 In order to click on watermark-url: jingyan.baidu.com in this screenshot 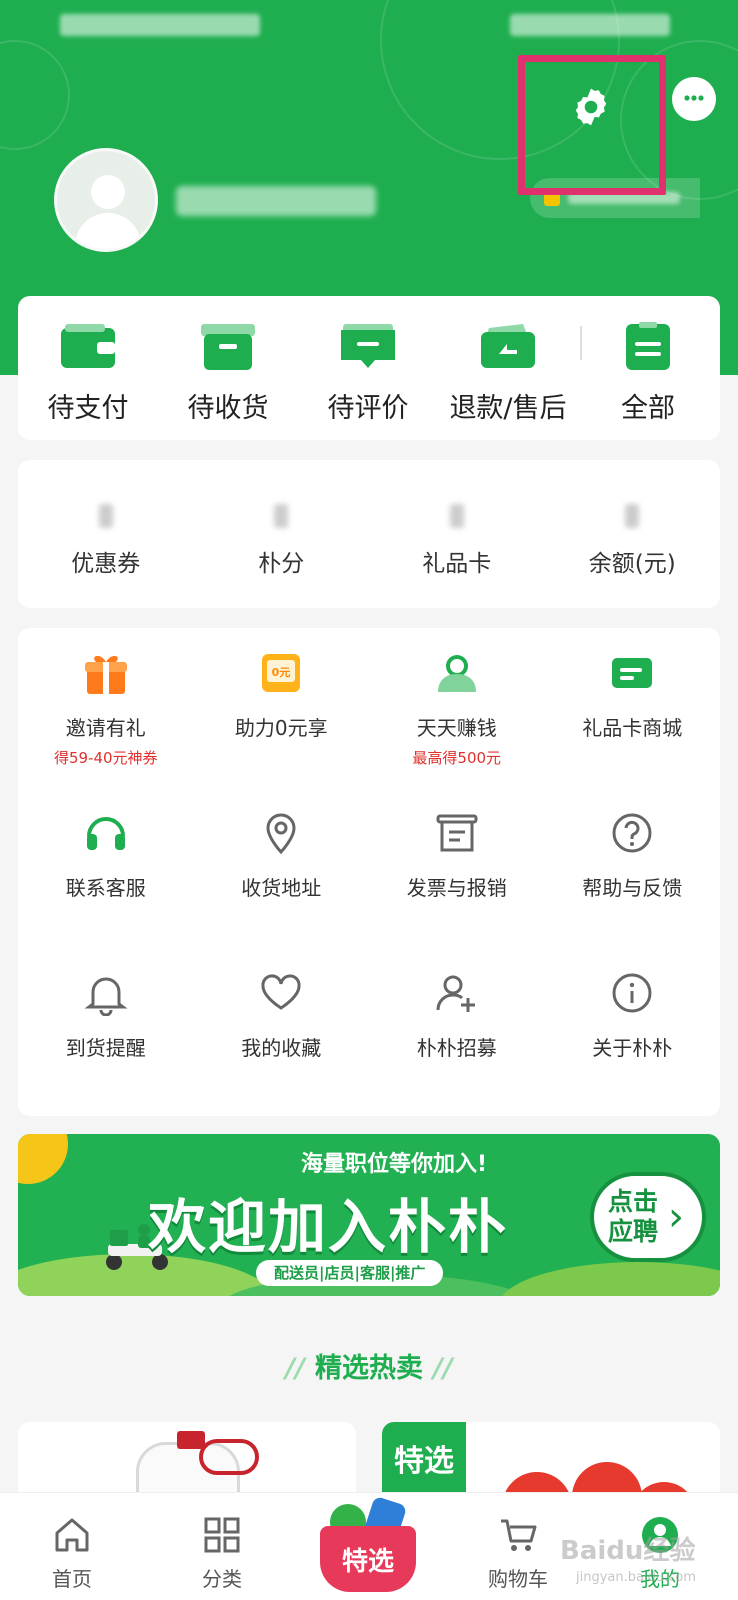, I will do `click(636, 1577)`.